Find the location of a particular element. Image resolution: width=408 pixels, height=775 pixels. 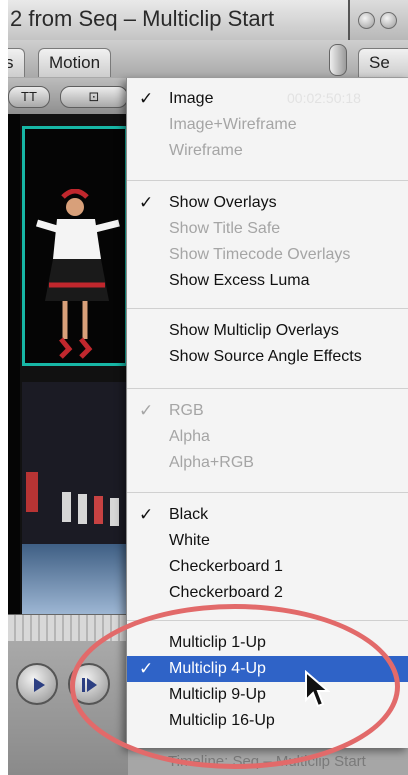

active-angle-frame is located at coordinates (75, 246).